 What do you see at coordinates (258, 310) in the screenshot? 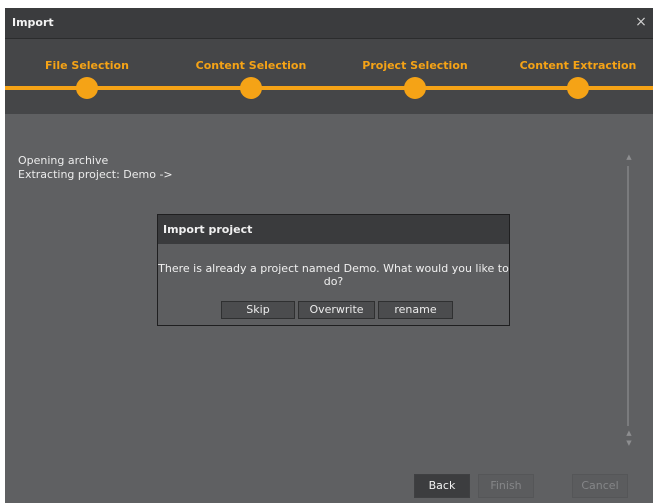
I see `skip-button: Skip` at bounding box center [258, 310].